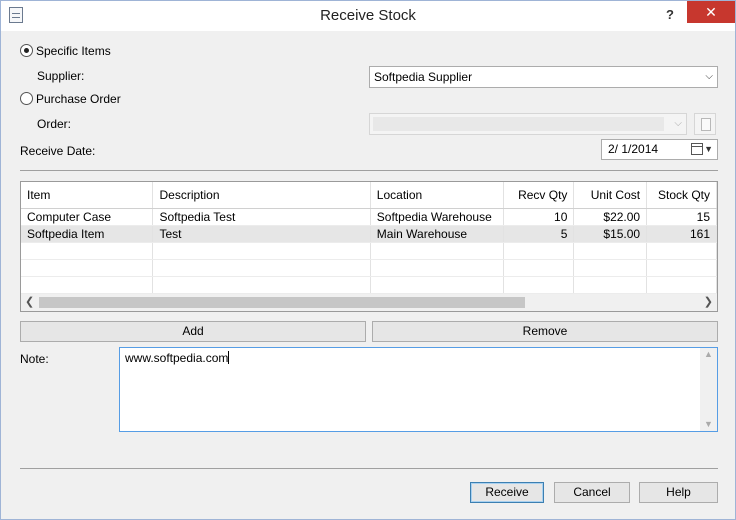 Image resolution: width=736 pixels, height=520 pixels. I want to click on cell-recv-qty: 5, so click(539, 234).